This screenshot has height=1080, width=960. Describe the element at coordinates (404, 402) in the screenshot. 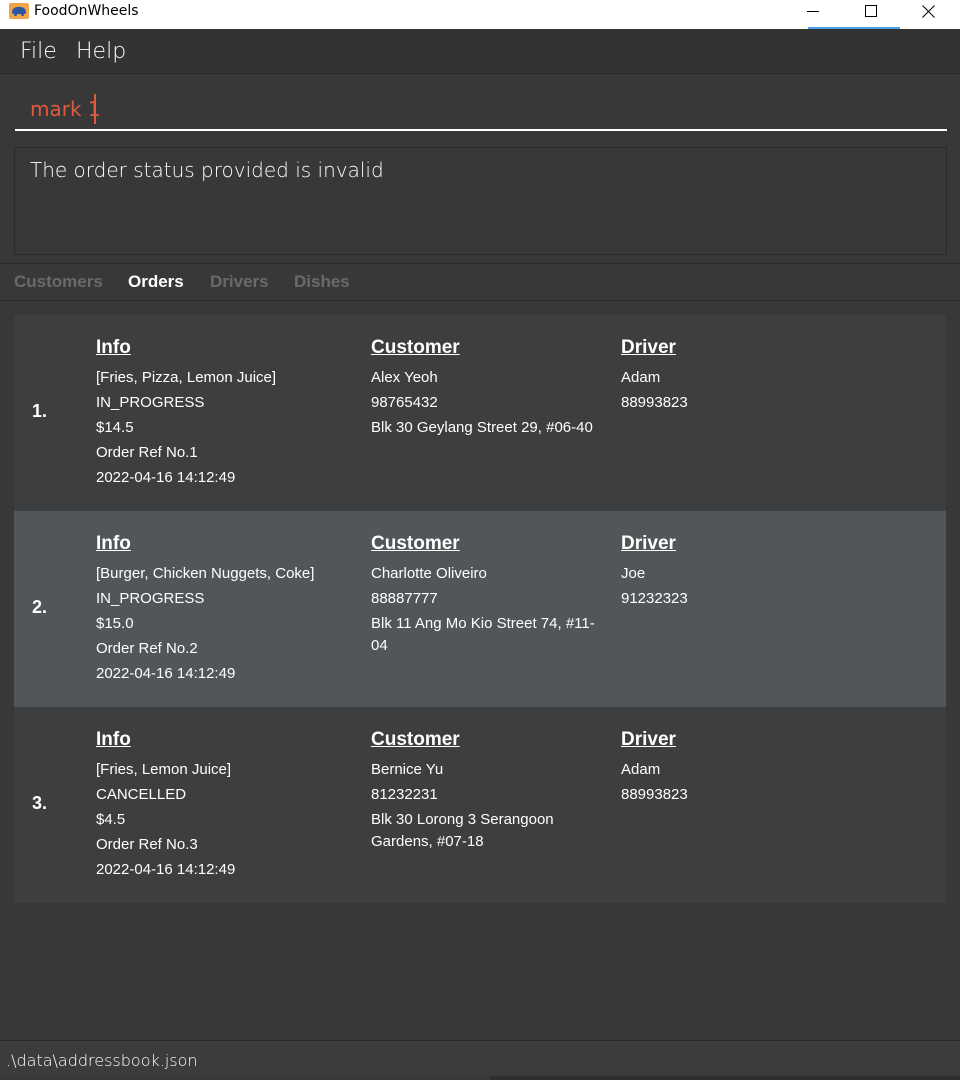

I see `customer-phone: 98765432` at that location.